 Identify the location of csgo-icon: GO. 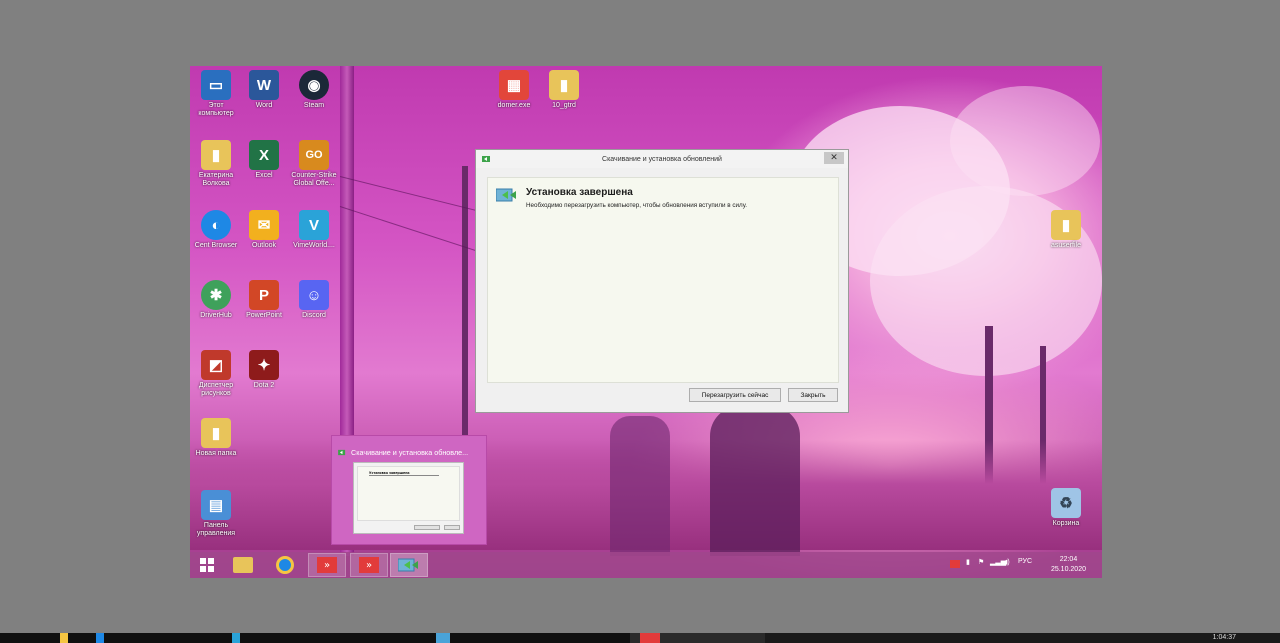
(314, 155).